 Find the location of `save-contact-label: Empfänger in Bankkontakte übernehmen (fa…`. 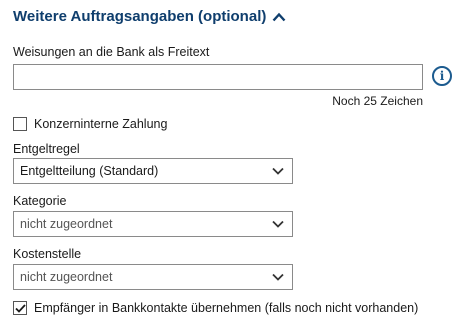

save-contact-label: Empfänger in Bankkontakte übernehmen (fa… is located at coordinates (226, 308).